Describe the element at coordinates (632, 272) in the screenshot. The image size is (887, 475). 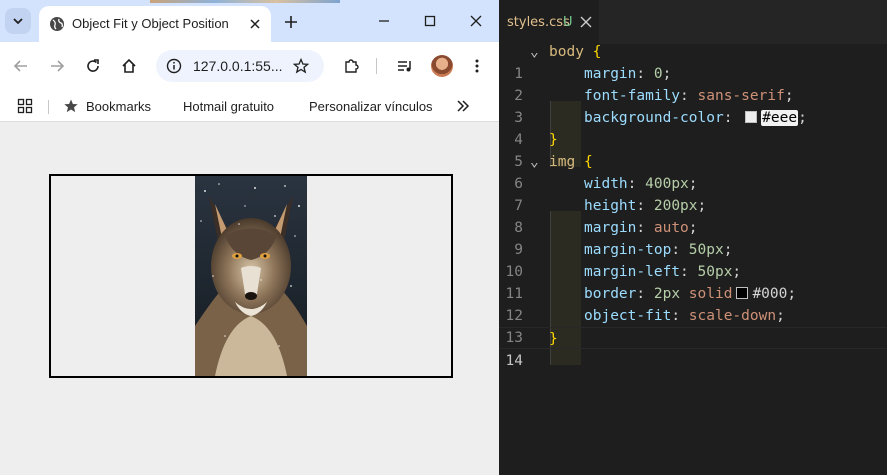
I see `css-property: margin-left` at that location.